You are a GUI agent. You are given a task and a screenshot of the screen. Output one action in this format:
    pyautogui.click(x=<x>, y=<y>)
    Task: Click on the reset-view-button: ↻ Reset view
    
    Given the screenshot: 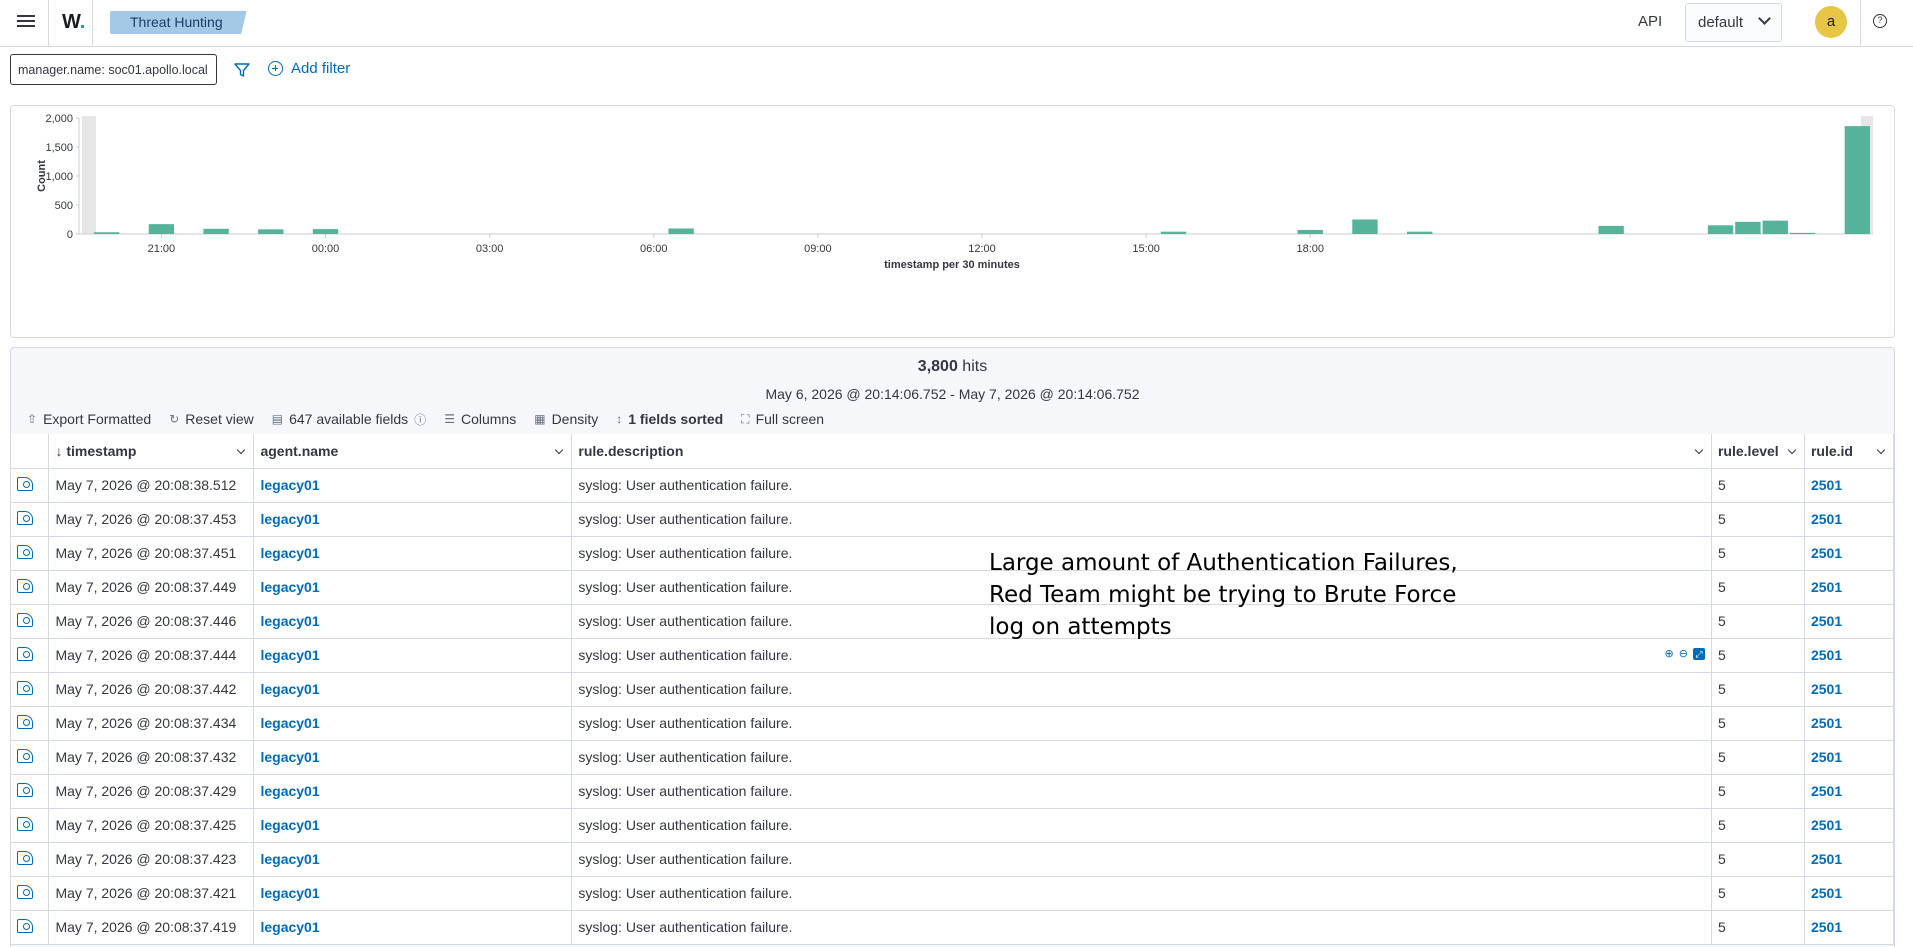 What is the action you would take?
    pyautogui.click(x=211, y=419)
    